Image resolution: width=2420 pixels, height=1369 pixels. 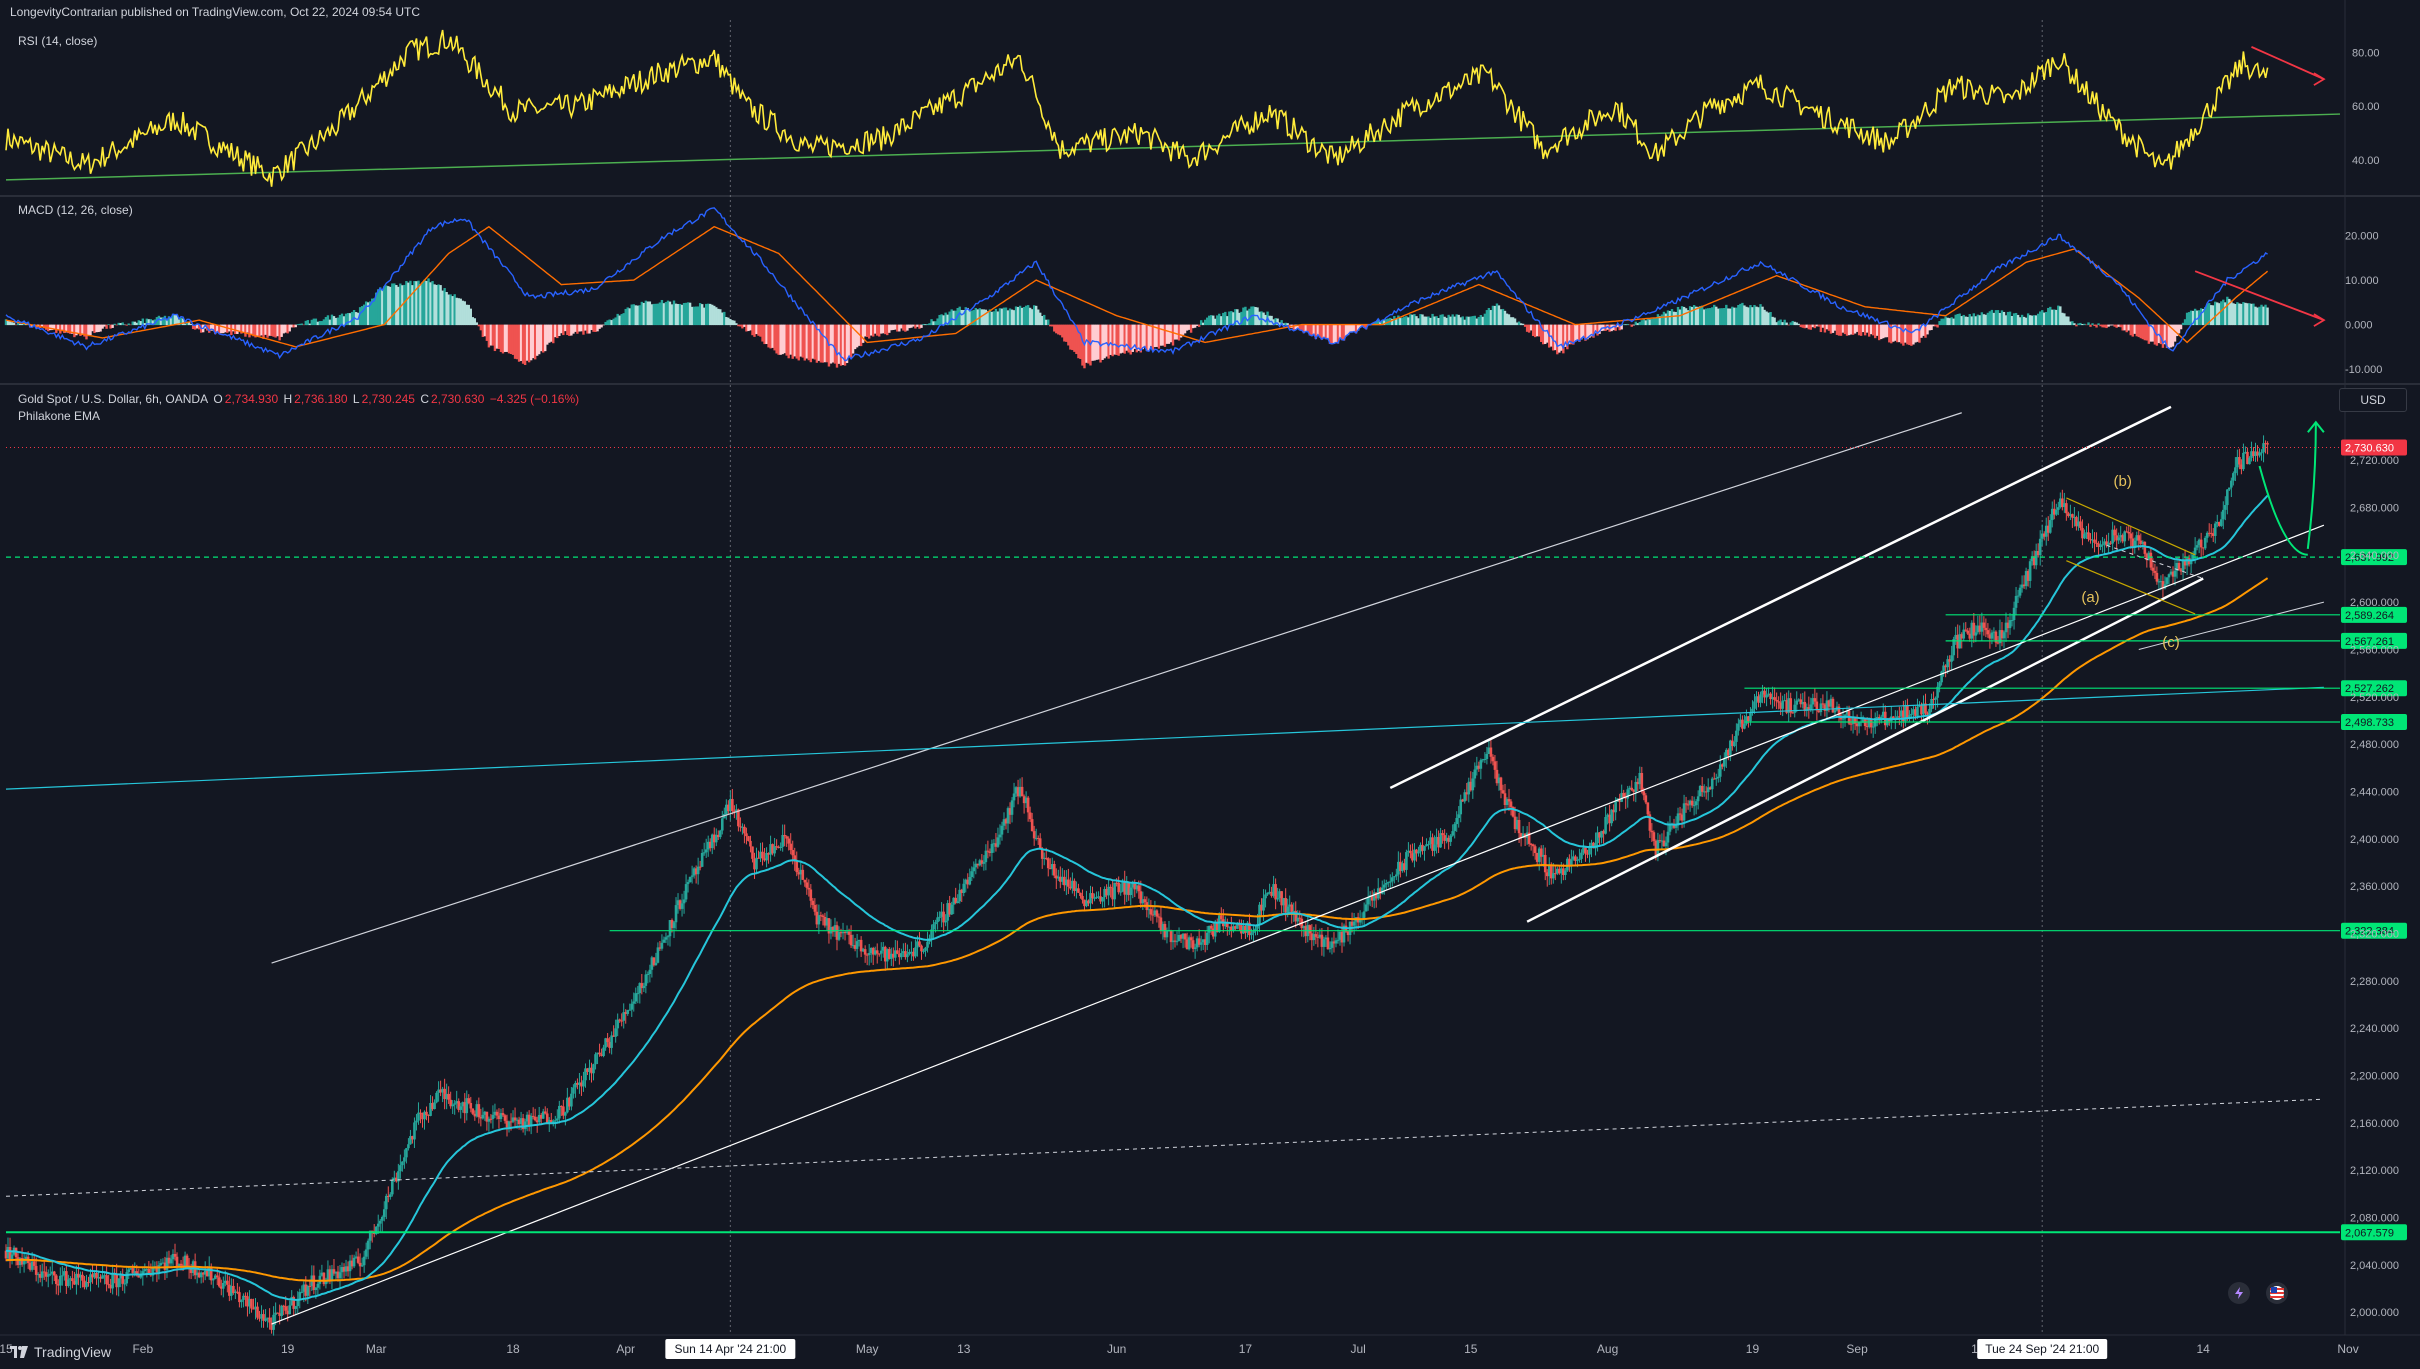 What do you see at coordinates (2374, 982) in the screenshot?
I see `price-tick-label: 2,280.000` at bounding box center [2374, 982].